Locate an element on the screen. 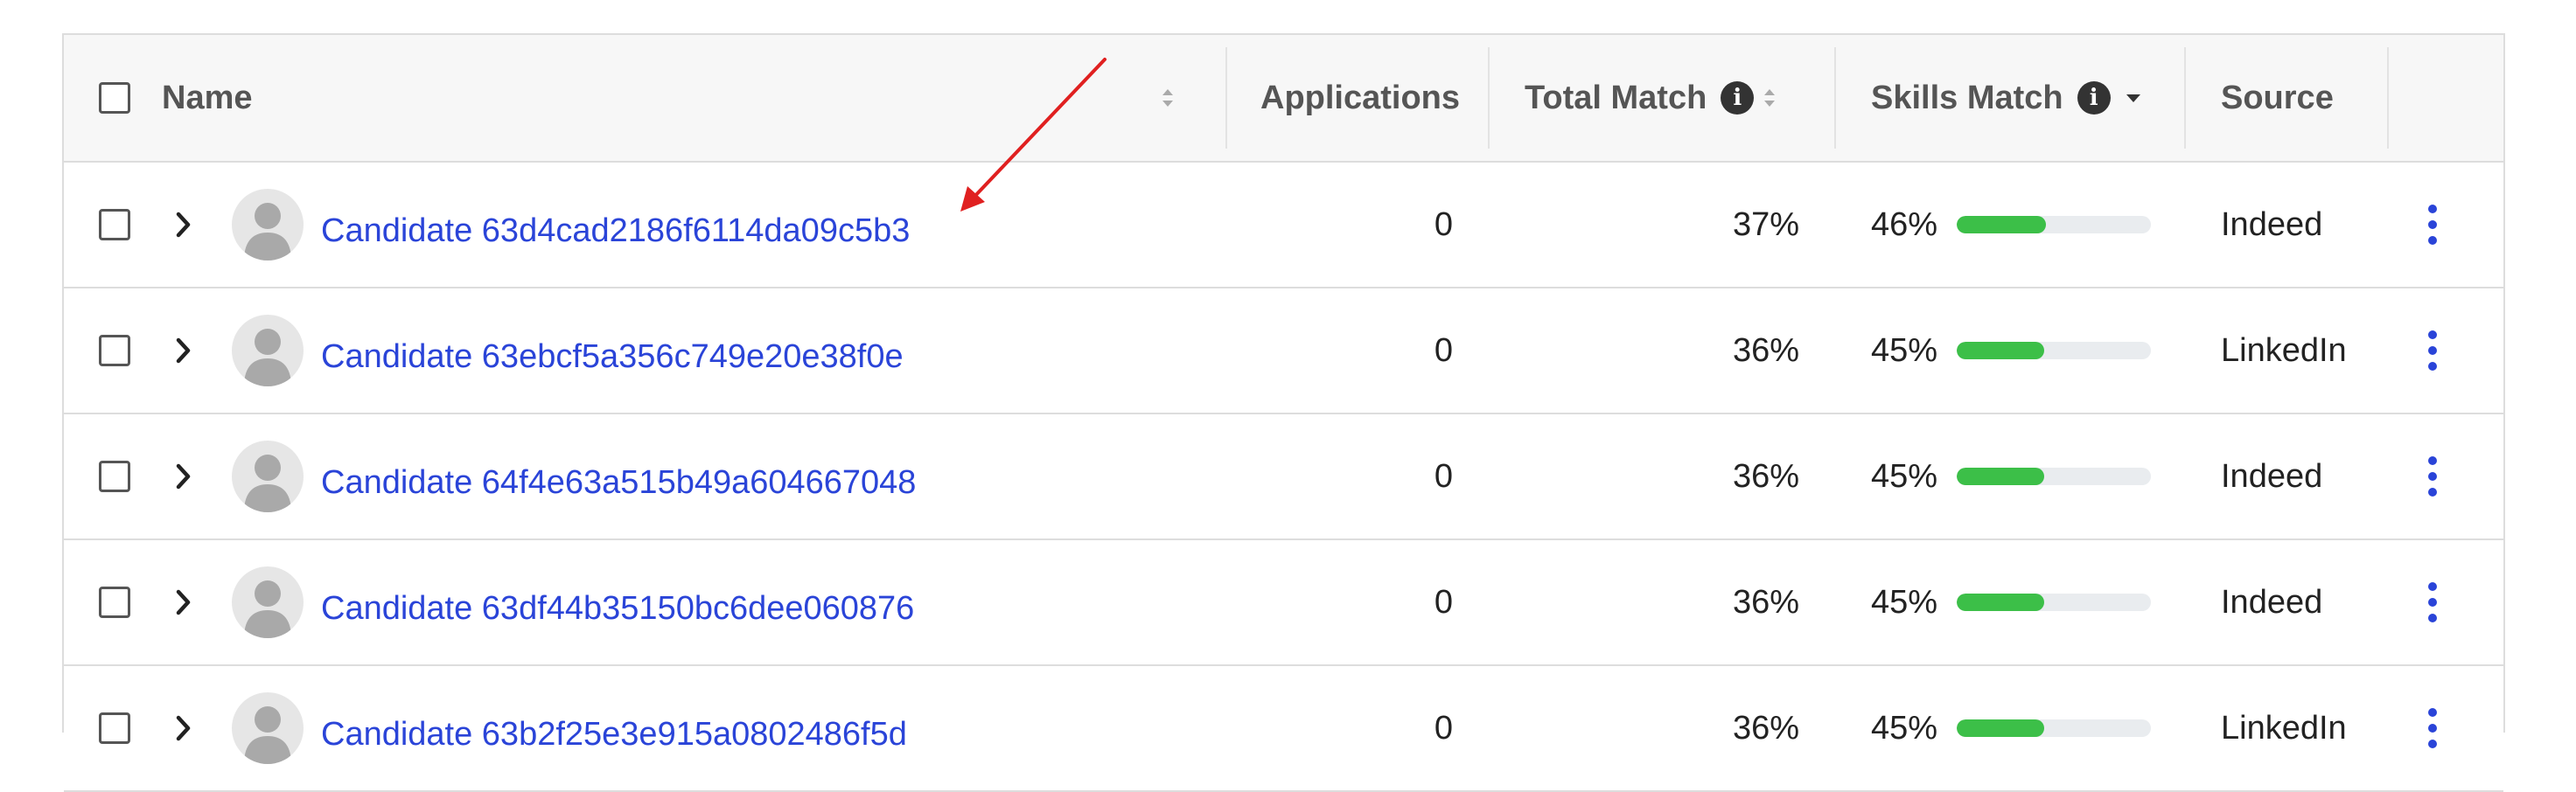  total-match-sort-icon is located at coordinates (1770, 98).